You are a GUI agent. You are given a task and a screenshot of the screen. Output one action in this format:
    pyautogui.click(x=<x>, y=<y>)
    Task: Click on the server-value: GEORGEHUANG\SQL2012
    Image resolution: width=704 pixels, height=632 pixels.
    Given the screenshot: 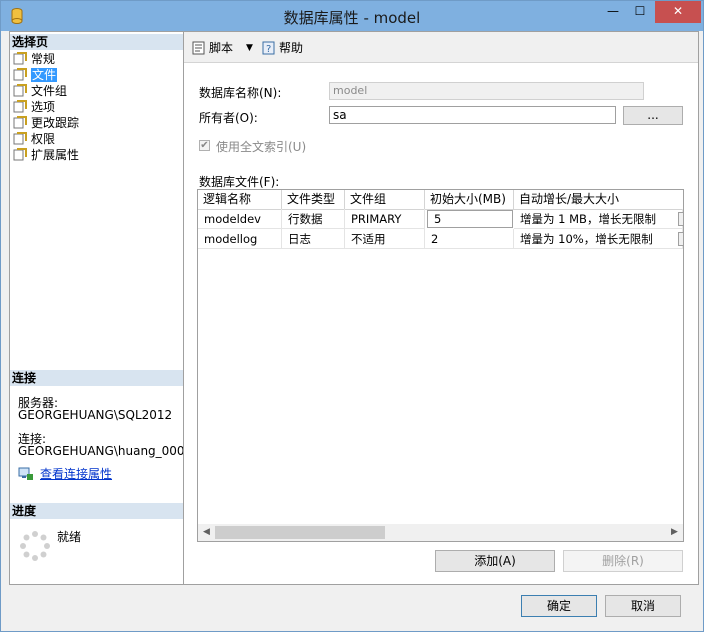 What is the action you would take?
    pyautogui.click(x=95, y=415)
    